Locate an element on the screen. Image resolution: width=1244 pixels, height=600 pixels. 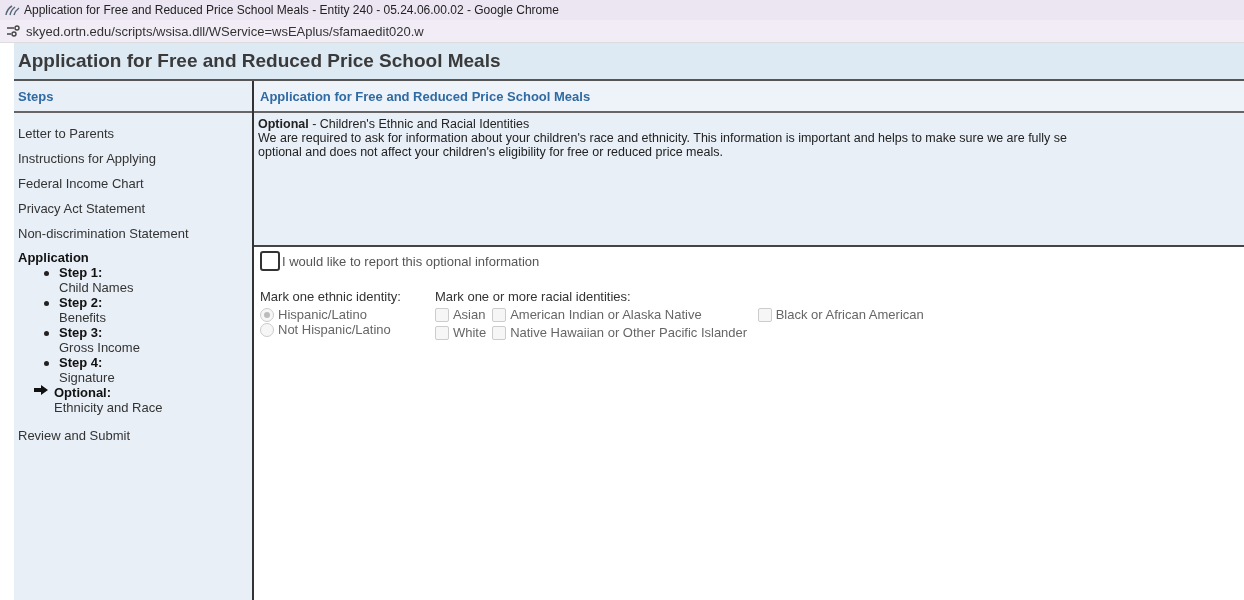
step-link: Optional: Ethnicity and Race is located at coordinates (108, 400).